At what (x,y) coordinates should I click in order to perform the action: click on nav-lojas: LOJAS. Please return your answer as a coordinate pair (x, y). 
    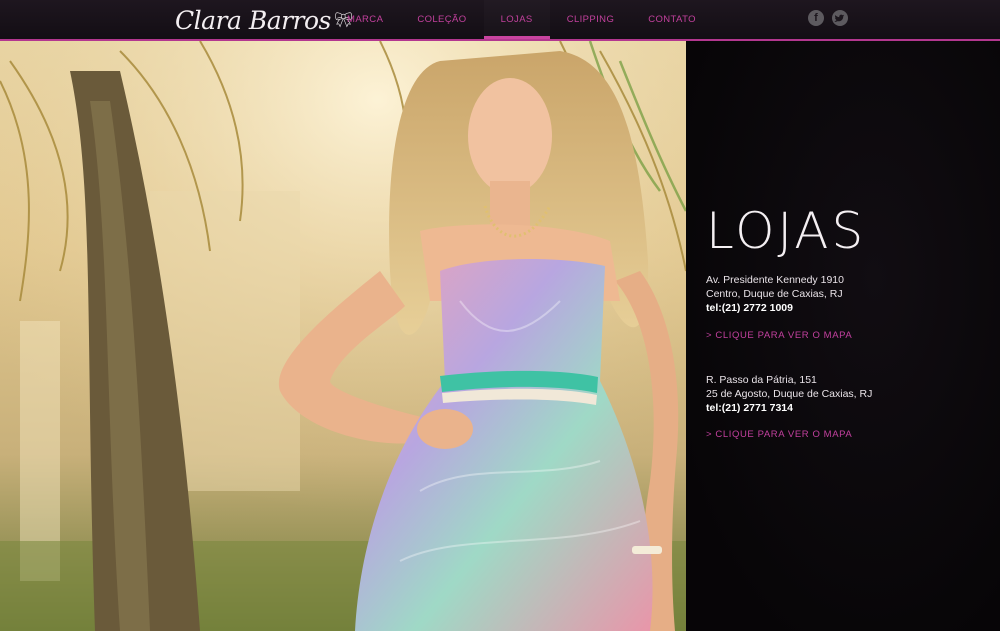
    Looking at the image, I should click on (516, 19).